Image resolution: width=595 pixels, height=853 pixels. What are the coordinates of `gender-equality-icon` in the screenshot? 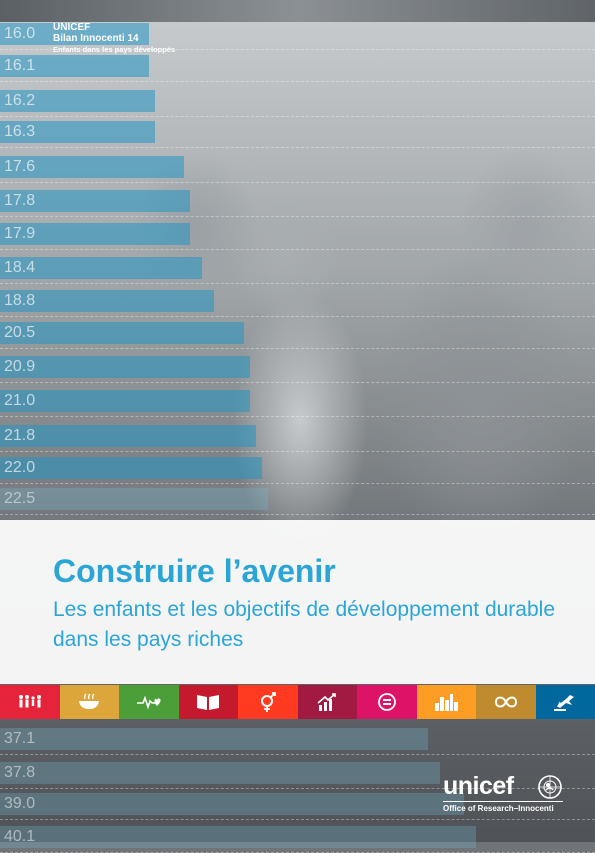 It's located at (268, 702).